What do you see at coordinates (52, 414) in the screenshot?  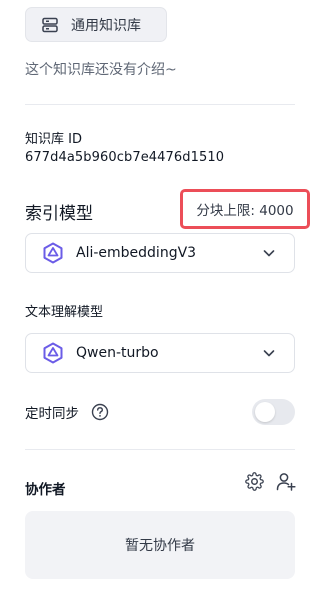 I see `sync-label: 定时同步` at bounding box center [52, 414].